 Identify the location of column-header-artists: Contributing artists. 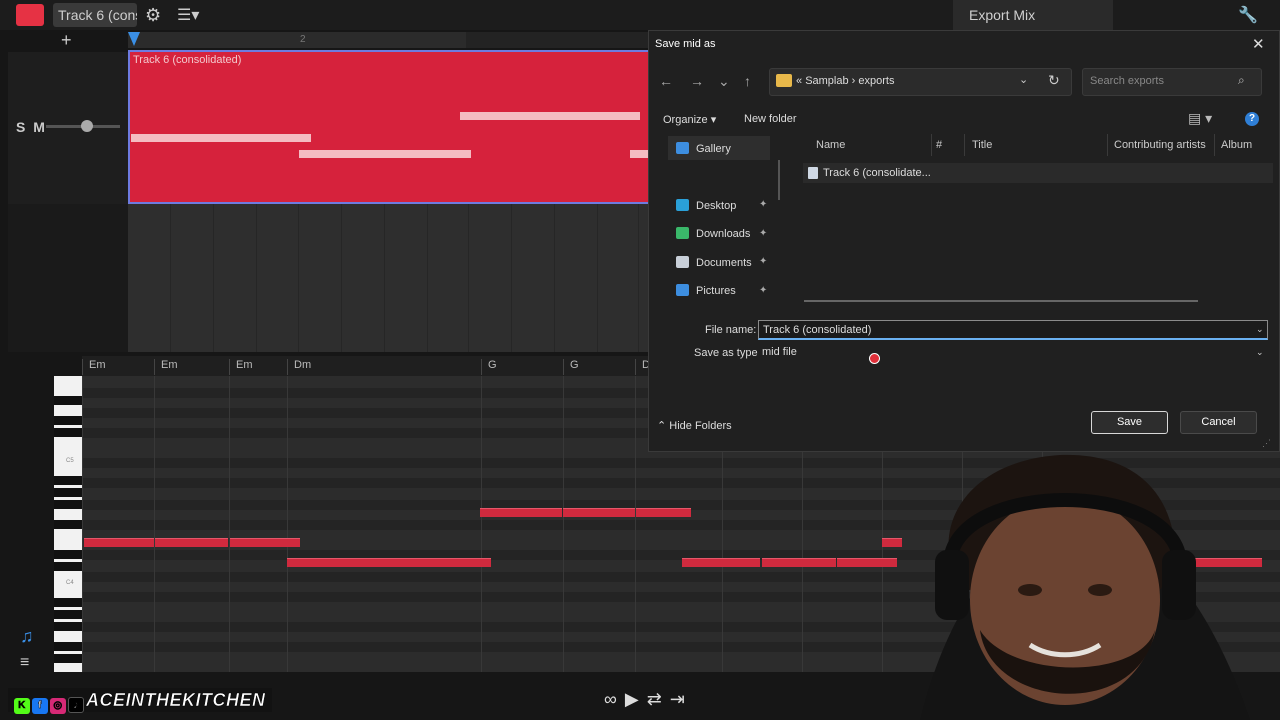
(1160, 145).